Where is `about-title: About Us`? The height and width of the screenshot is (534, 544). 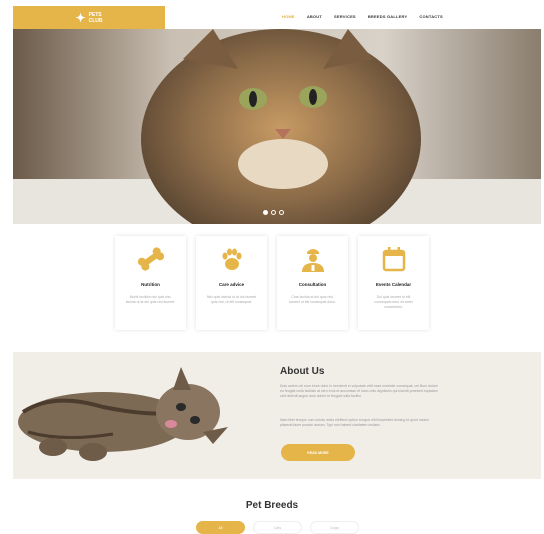
about-title: About Us is located at coordinates (302, 371).